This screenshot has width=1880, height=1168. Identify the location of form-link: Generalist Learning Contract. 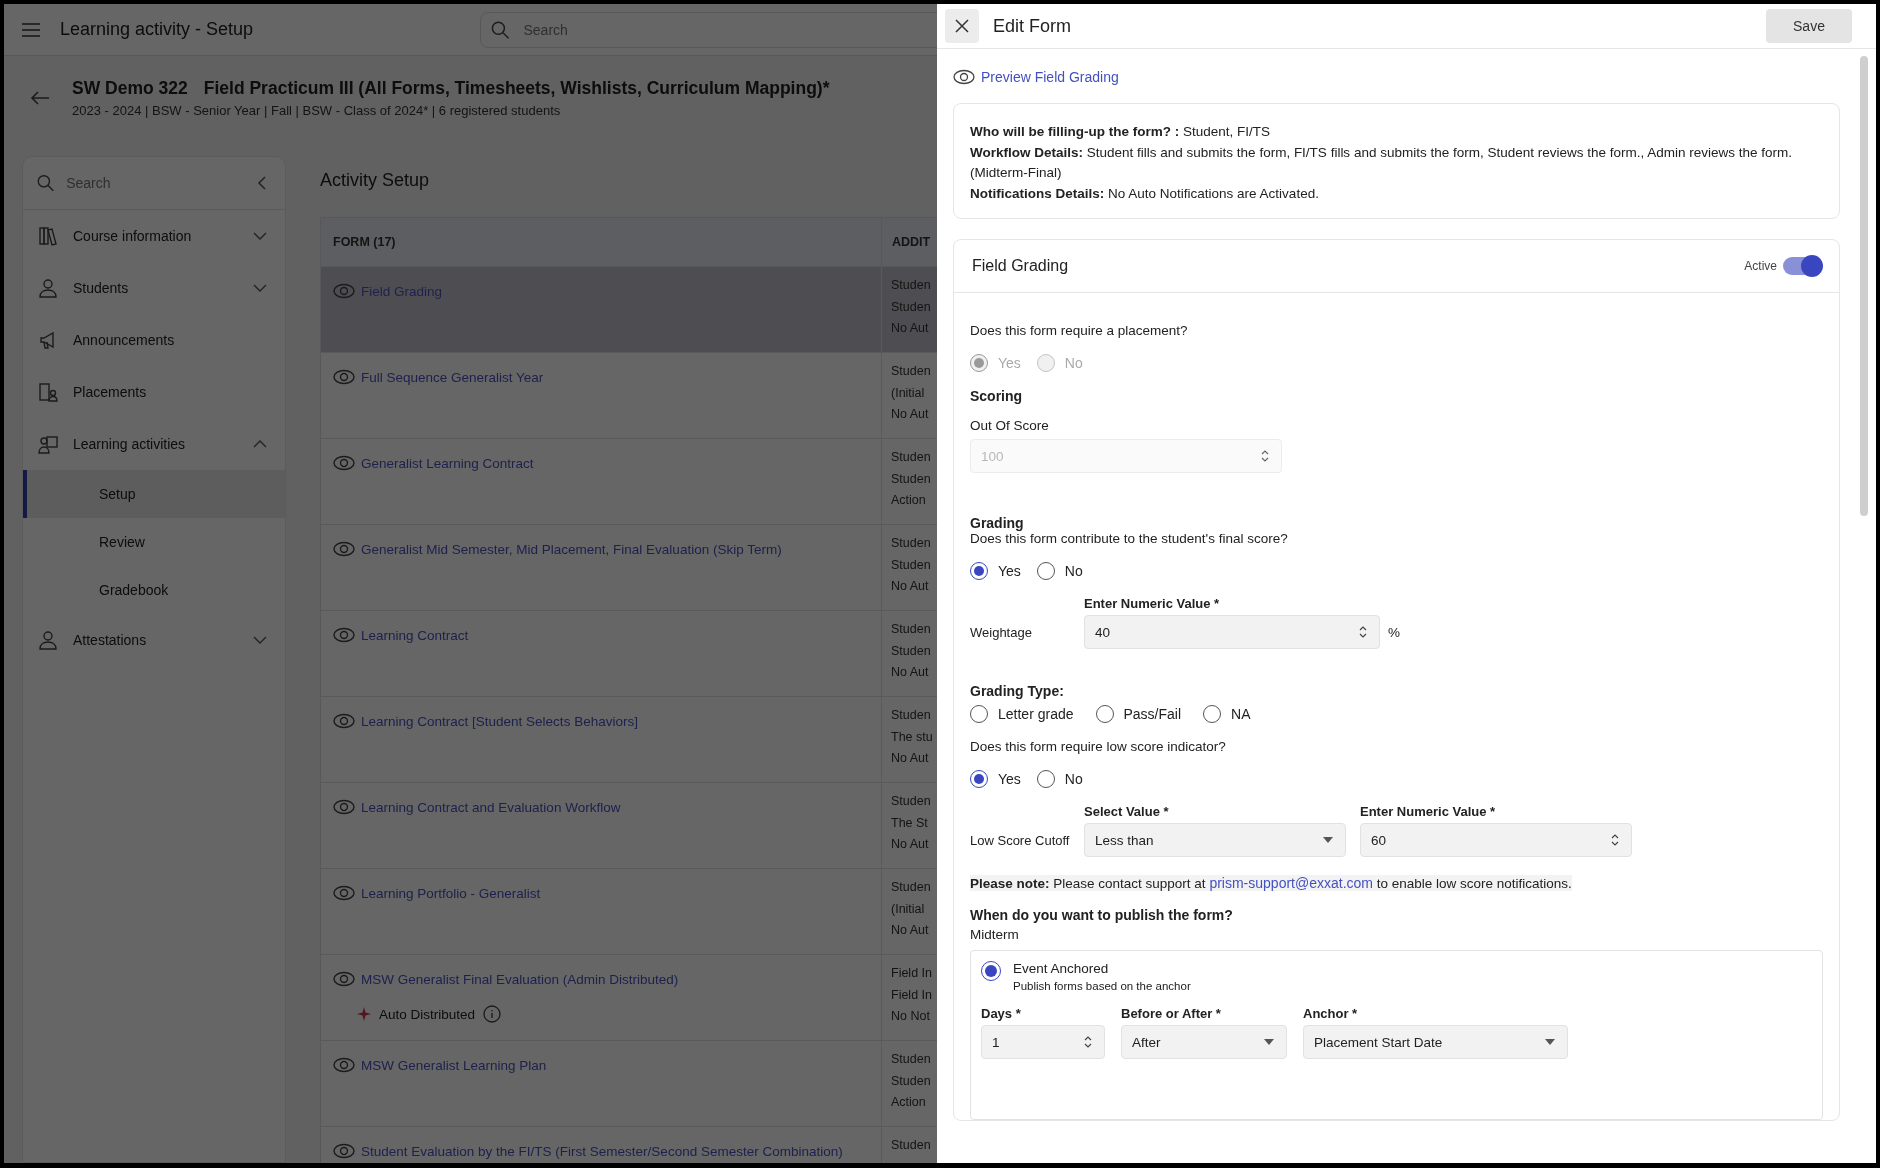
(447, 463).